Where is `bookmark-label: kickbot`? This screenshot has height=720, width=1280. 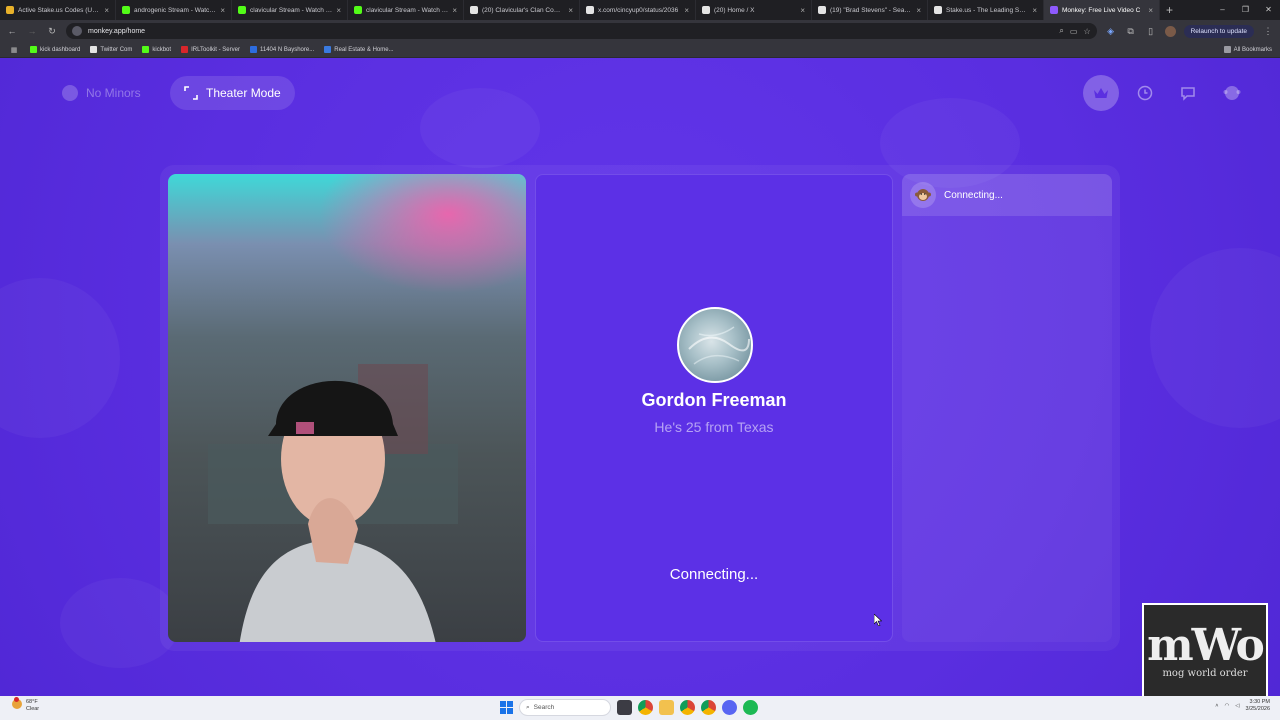
bookmark-label: kickbot is located at coordinates (162, 49).